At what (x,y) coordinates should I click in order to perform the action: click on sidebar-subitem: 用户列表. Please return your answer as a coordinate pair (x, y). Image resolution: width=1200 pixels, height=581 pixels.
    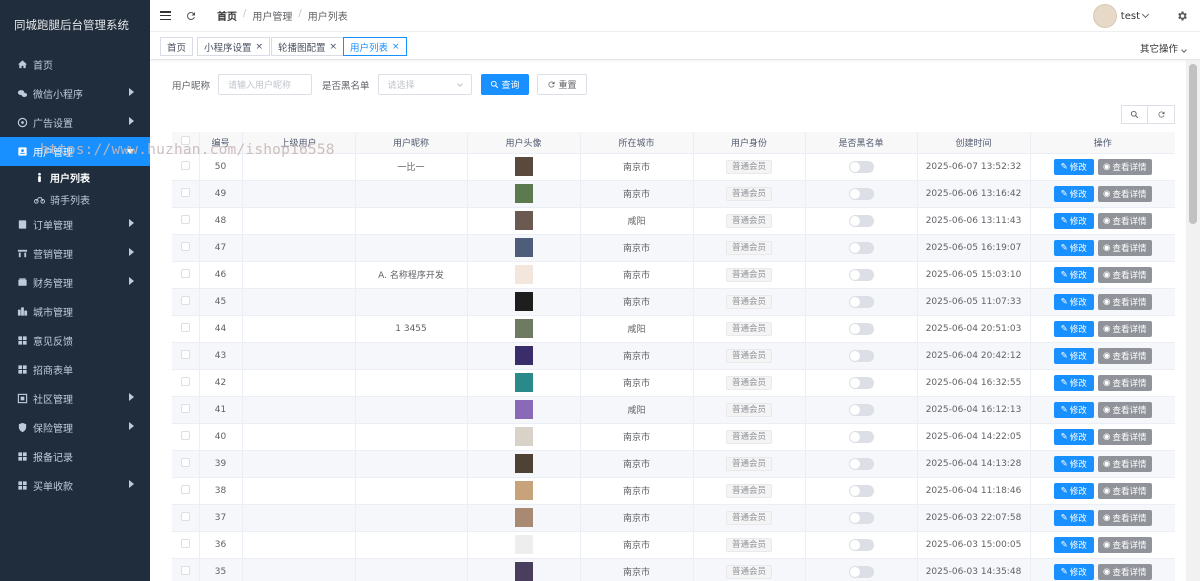
    Looking at the image, I should click on (75, 177).